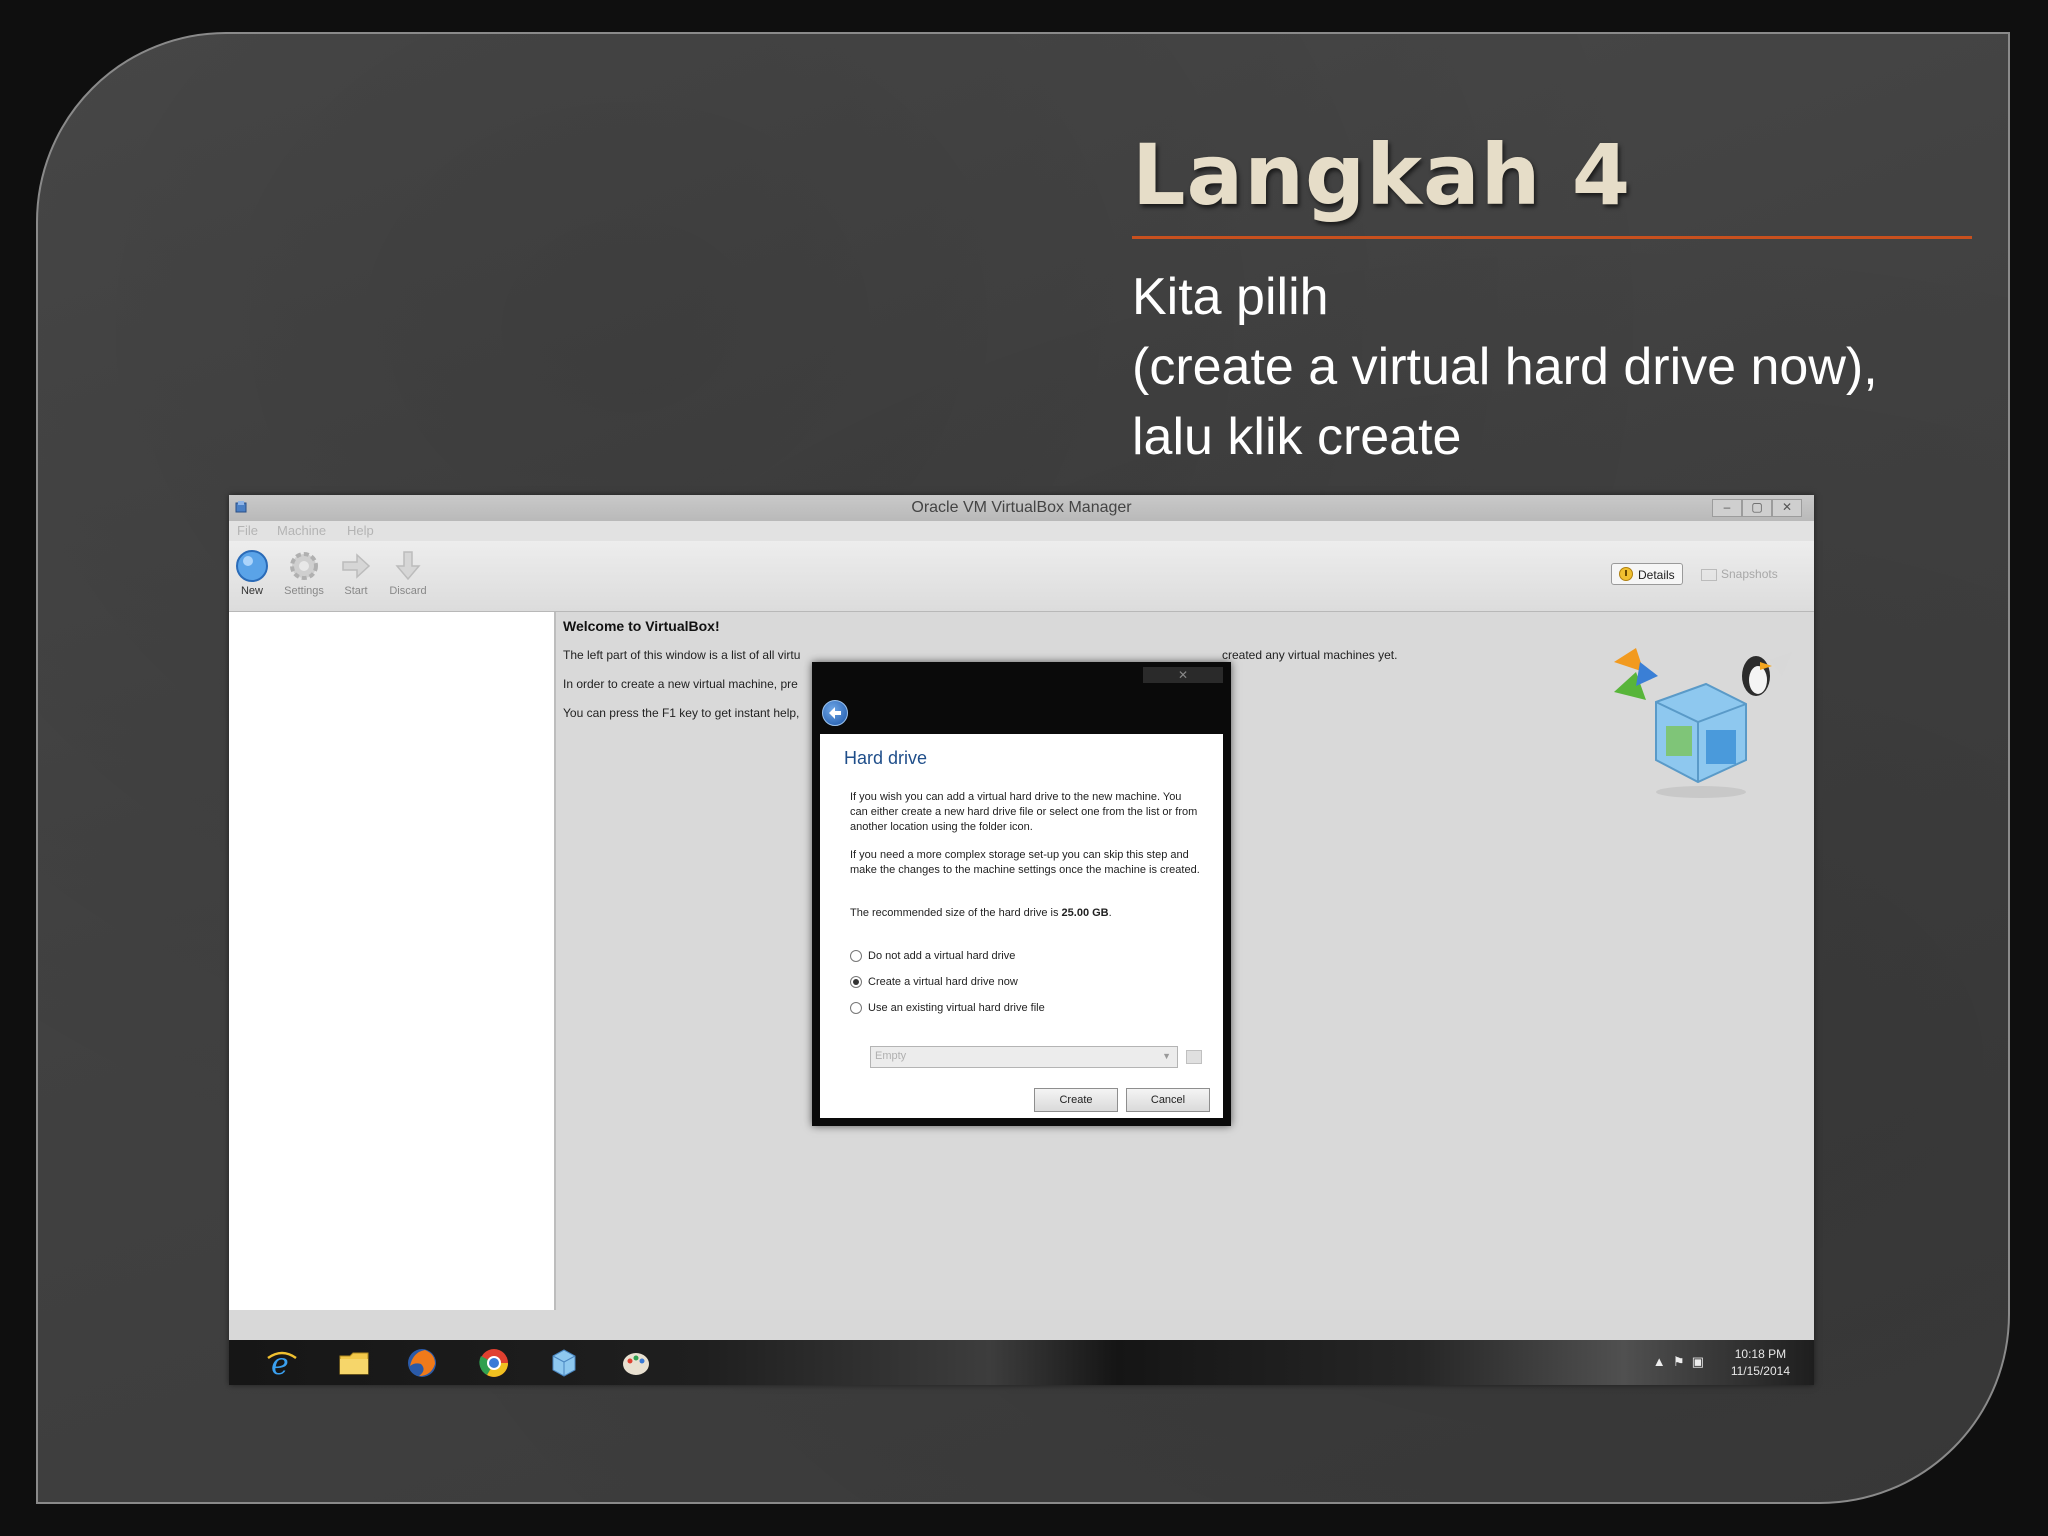  Describe the element at coordinates (252, 566) in the screenshot. I see `new-vm-icon` at that location.